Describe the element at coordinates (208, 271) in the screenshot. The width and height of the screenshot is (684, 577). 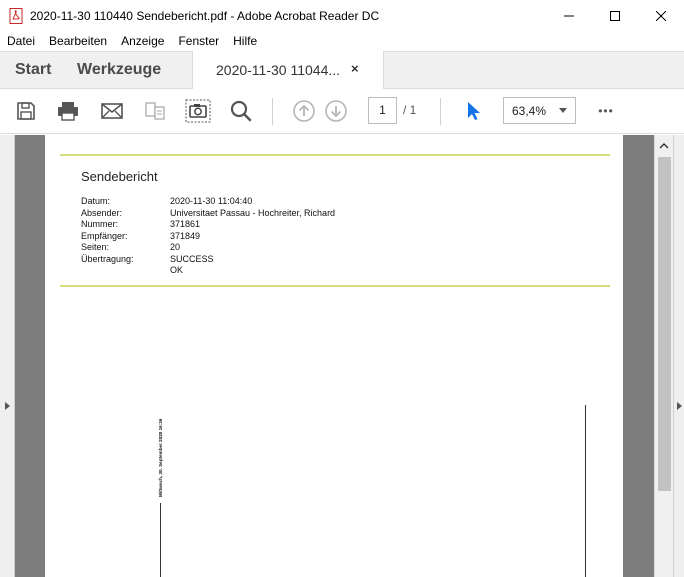
I see `report-row: OK` at that location.